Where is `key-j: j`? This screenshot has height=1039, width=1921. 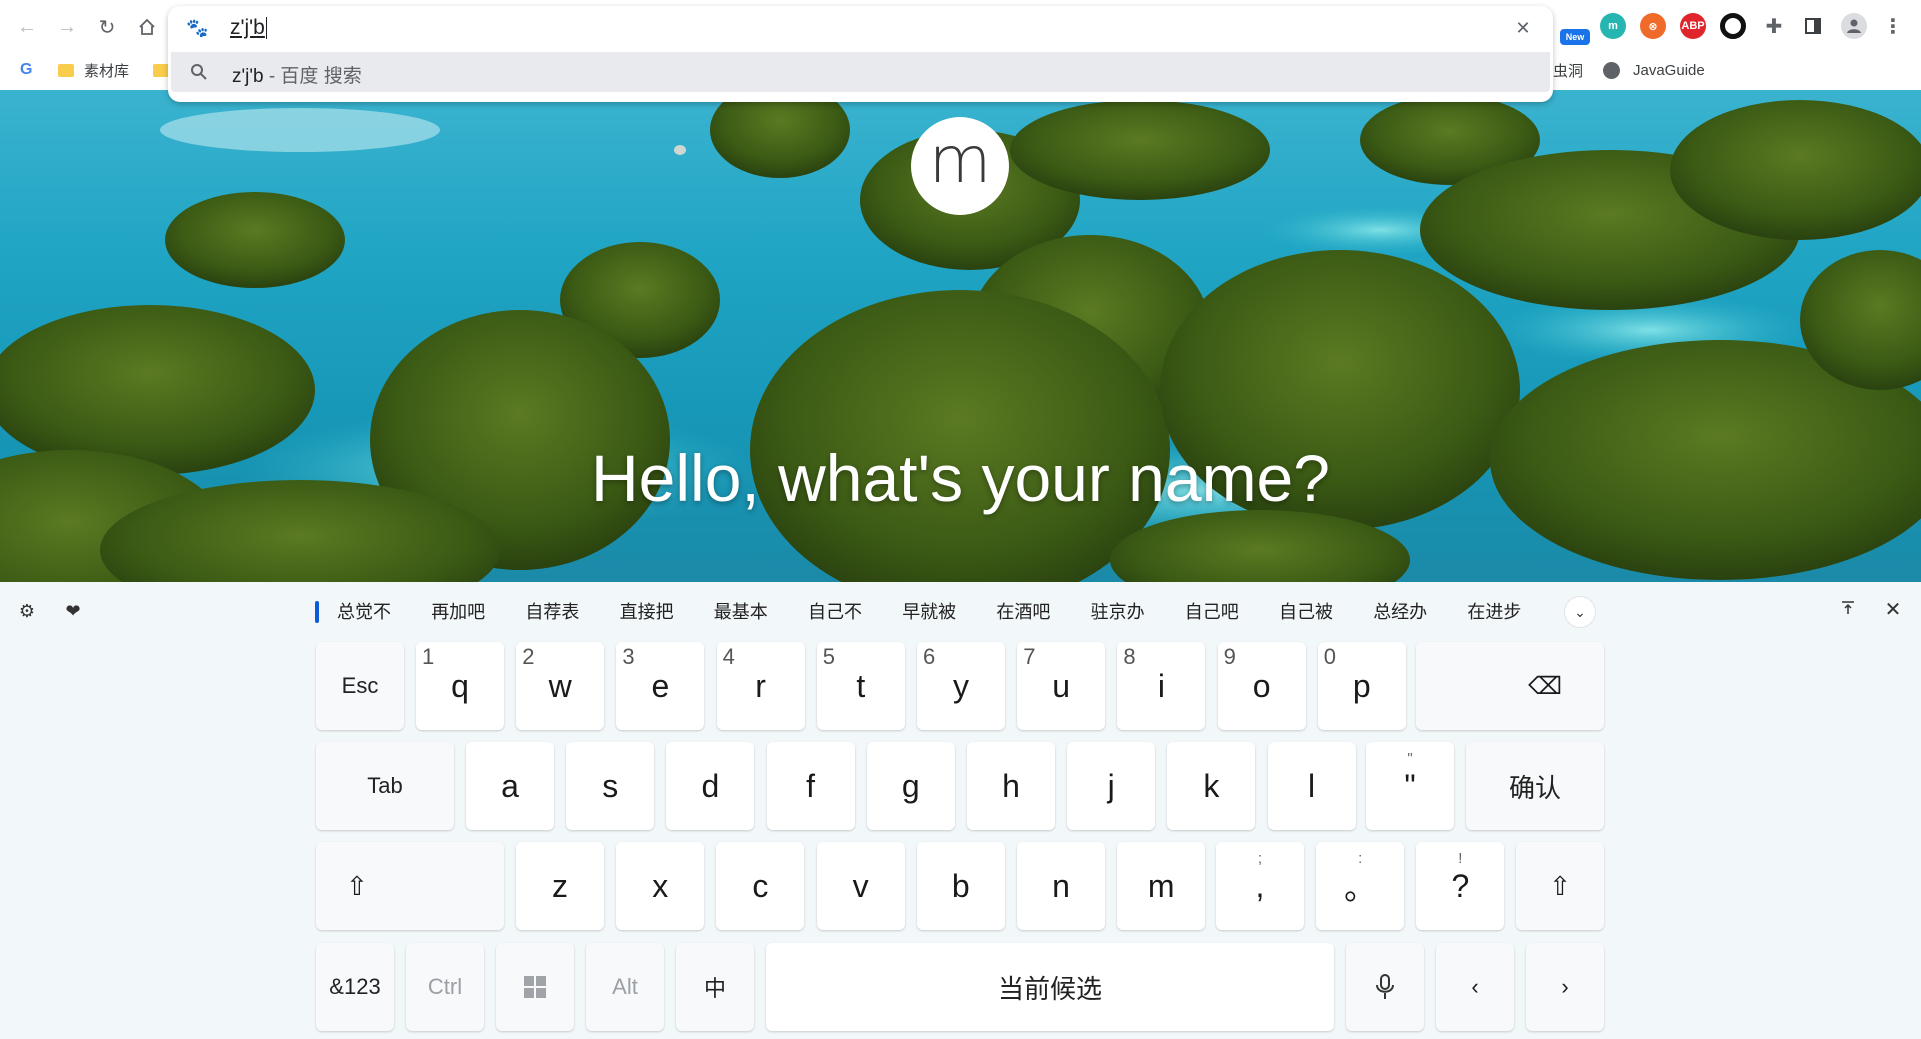 key-j: j is located at coordinates (1111, 786).